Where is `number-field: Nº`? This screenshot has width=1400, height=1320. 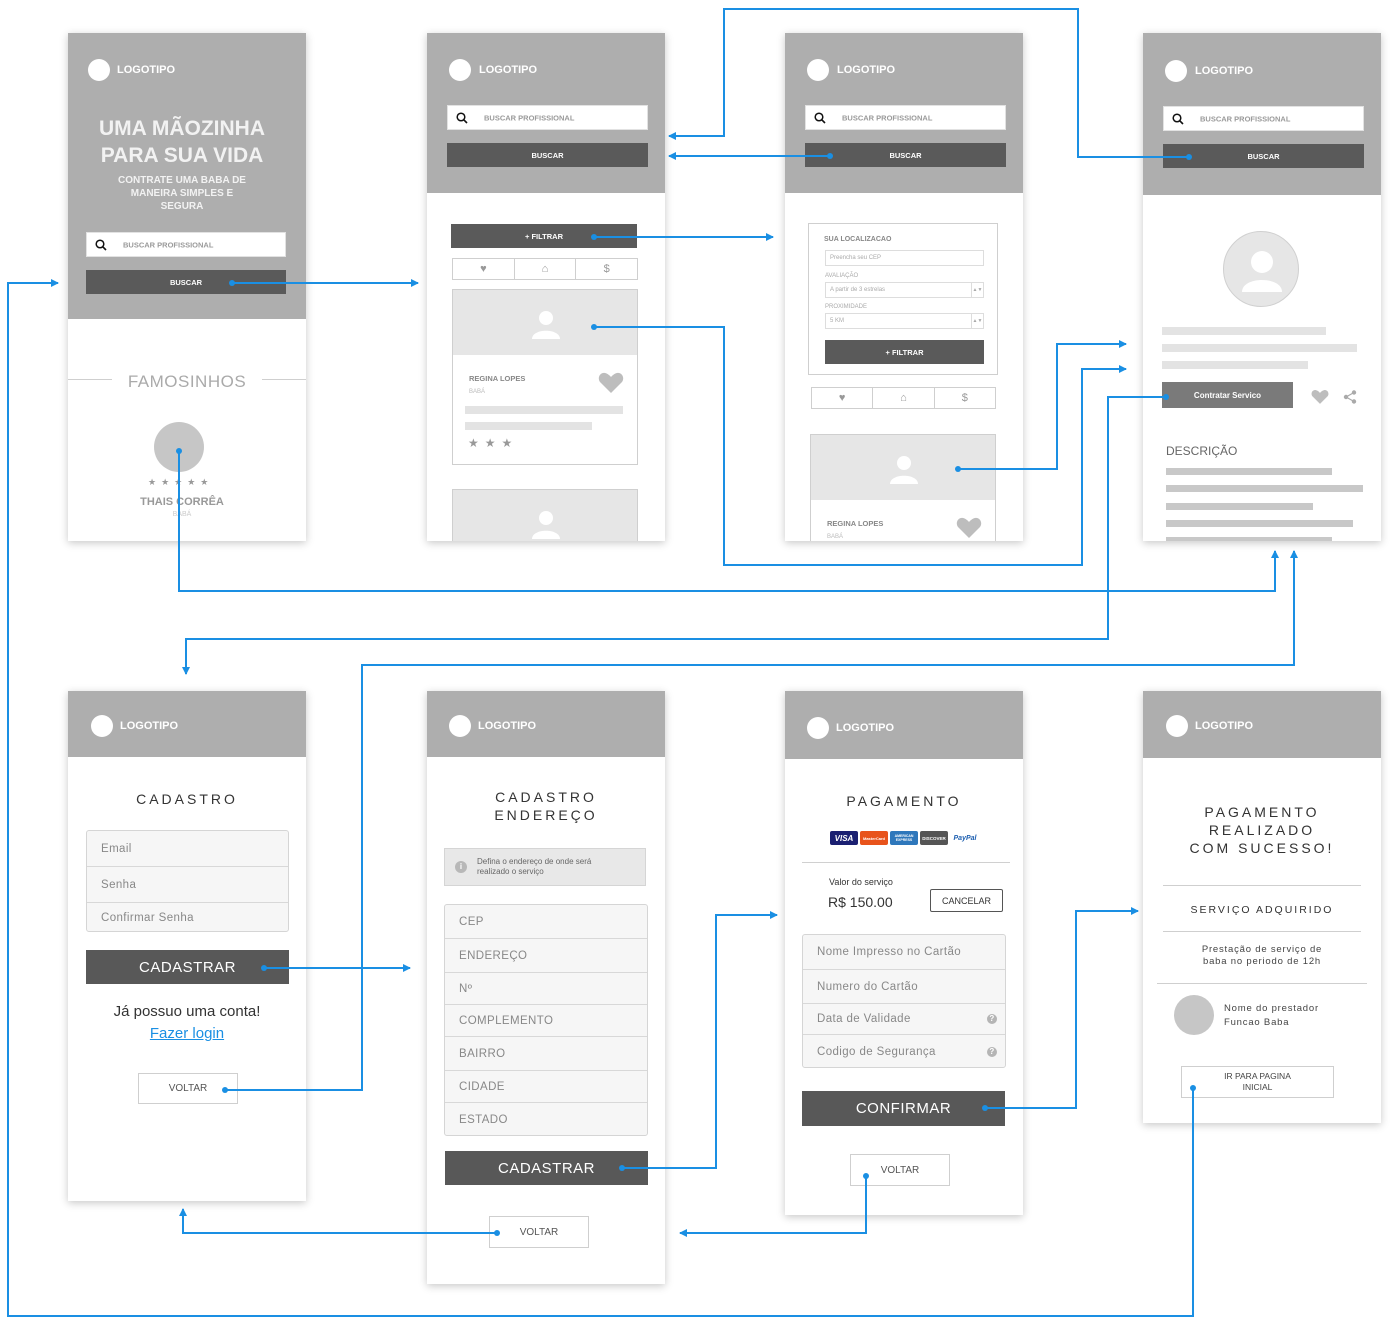 number-field: Nº is located at coordinates (546, 989).